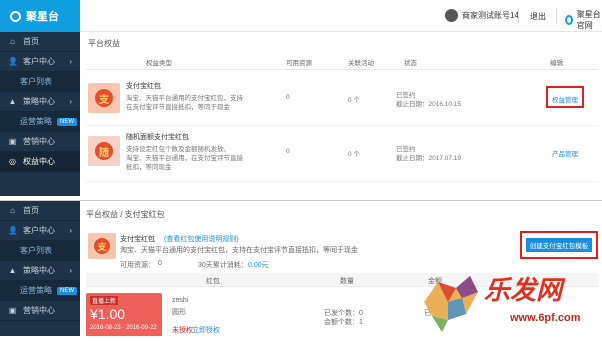  I want to click on col-qty: 数量, so click(347, 281).